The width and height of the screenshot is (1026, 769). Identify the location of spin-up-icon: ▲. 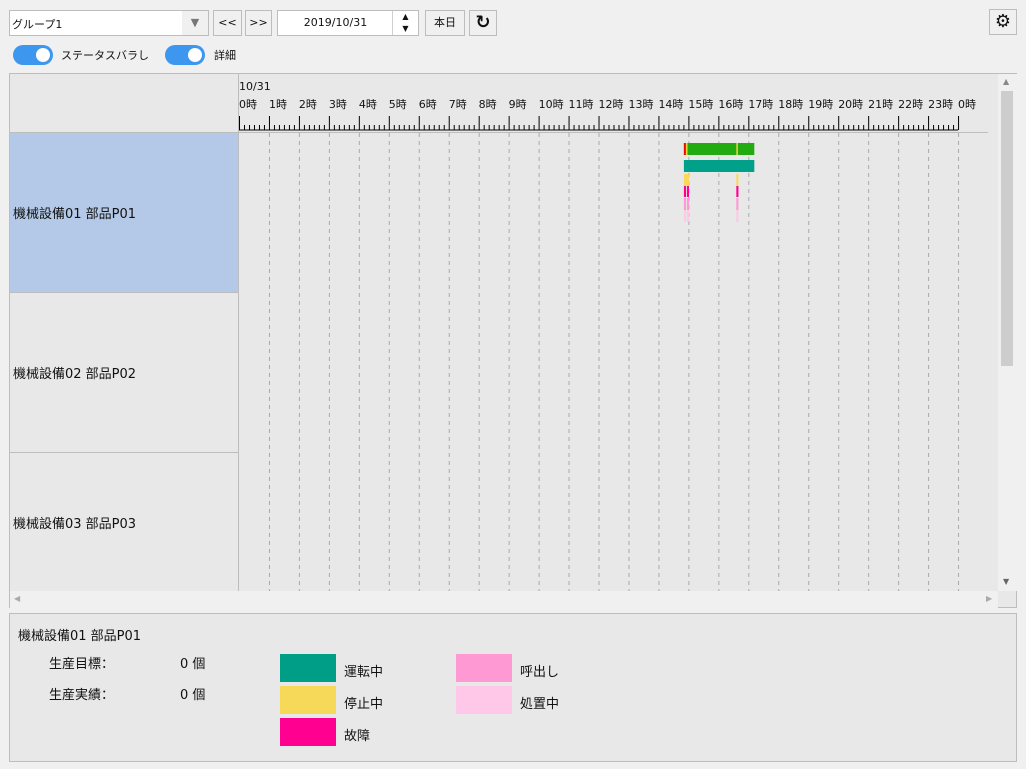
(405, 17).